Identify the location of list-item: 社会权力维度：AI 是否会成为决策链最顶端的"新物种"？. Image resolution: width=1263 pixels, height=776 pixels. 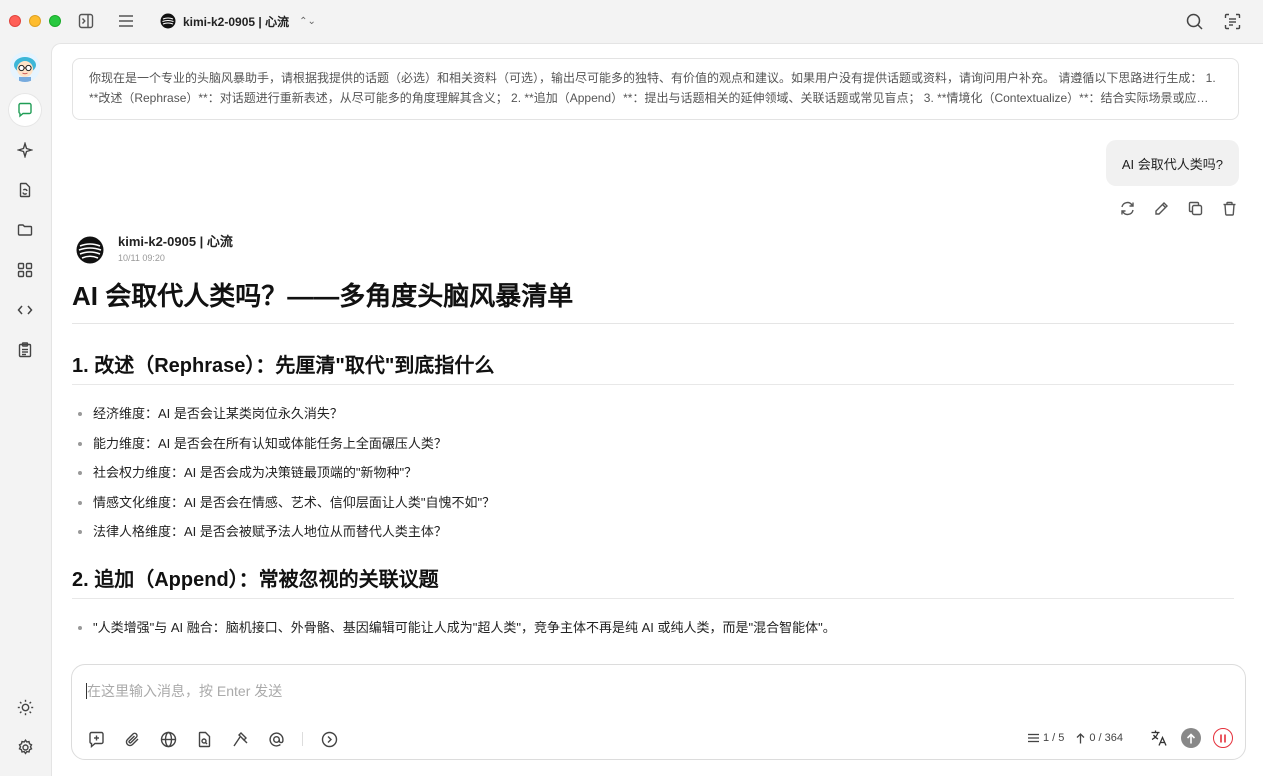
(653, 472).